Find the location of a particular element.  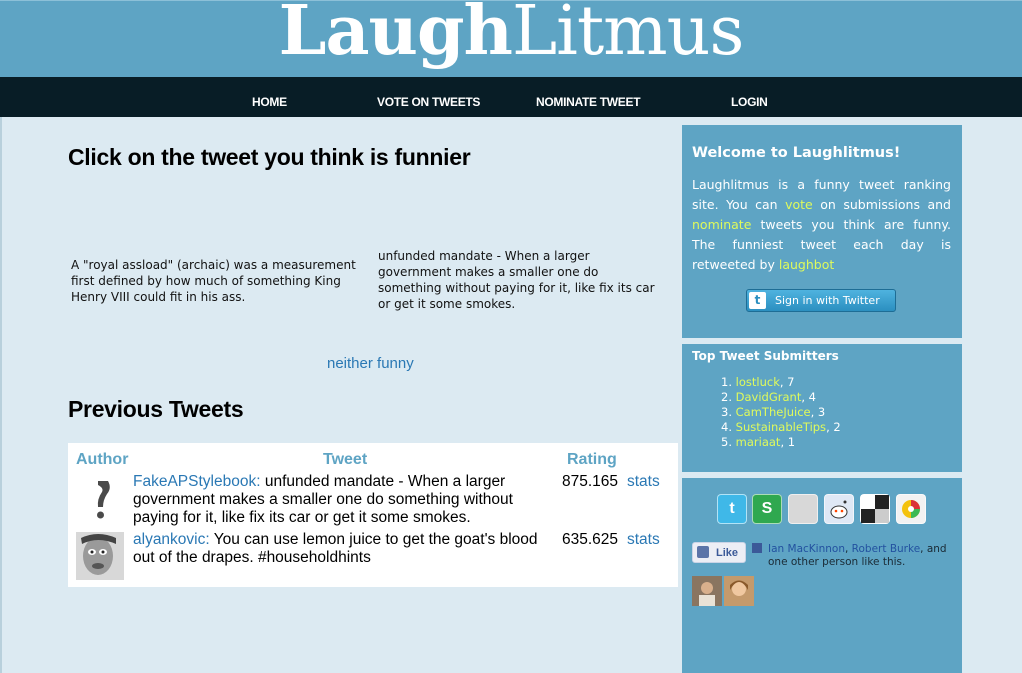

main-nav: HOME VOTE ON TWEETS NOMINATE TWEET LOGIN is located at coordinates (511, 97).